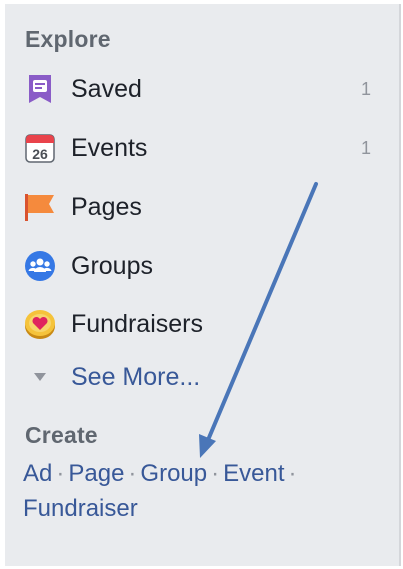 The width and height of the screenshot is (403, 569). Describe the element at coordinates (68, 39) in the screenshot. I see `explore-heading: Explore` at that location.